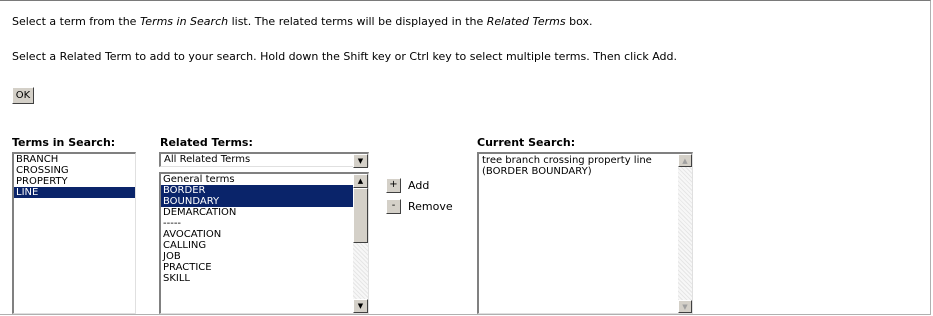 The image size is (933, 316). What do you see at coordinates (264, 160) in the screenshot?
I see `related-terms-filter-select: All Related Terms ▼` at bounding box center [264, 160].